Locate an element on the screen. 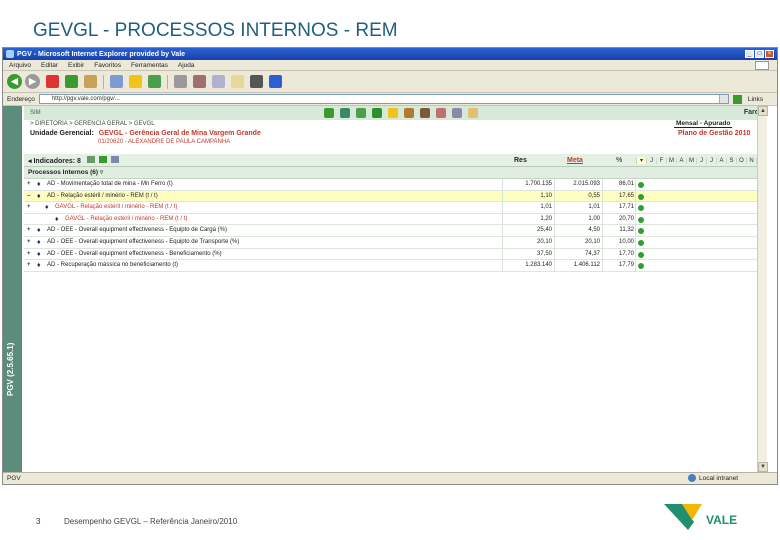  research-icon is located at coordinates (256, 81).